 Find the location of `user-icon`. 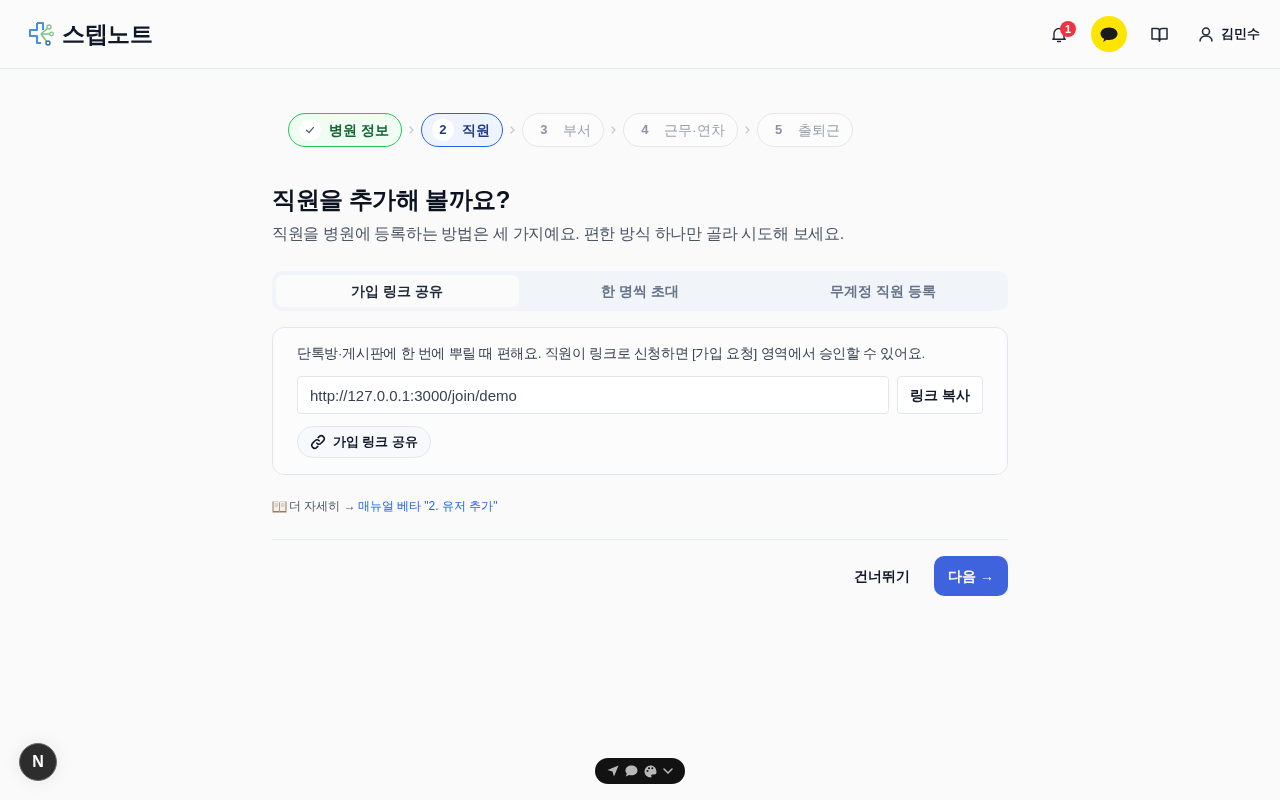

user-icon is located at coordinates (1206, 34).